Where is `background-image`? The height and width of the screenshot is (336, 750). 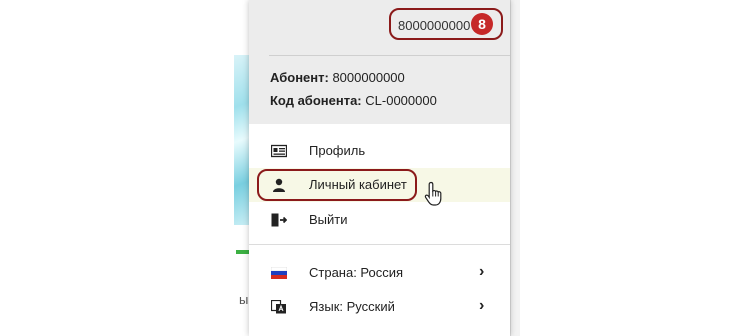
background-image is located at coordinates (241, 140).